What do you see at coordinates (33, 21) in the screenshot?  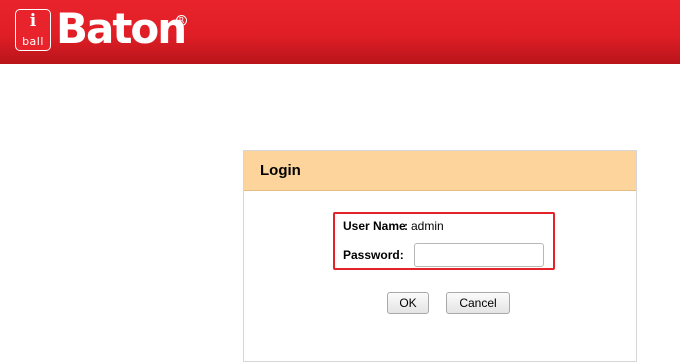 I see `logo-i-text: i` at bounding box center [33, 21].